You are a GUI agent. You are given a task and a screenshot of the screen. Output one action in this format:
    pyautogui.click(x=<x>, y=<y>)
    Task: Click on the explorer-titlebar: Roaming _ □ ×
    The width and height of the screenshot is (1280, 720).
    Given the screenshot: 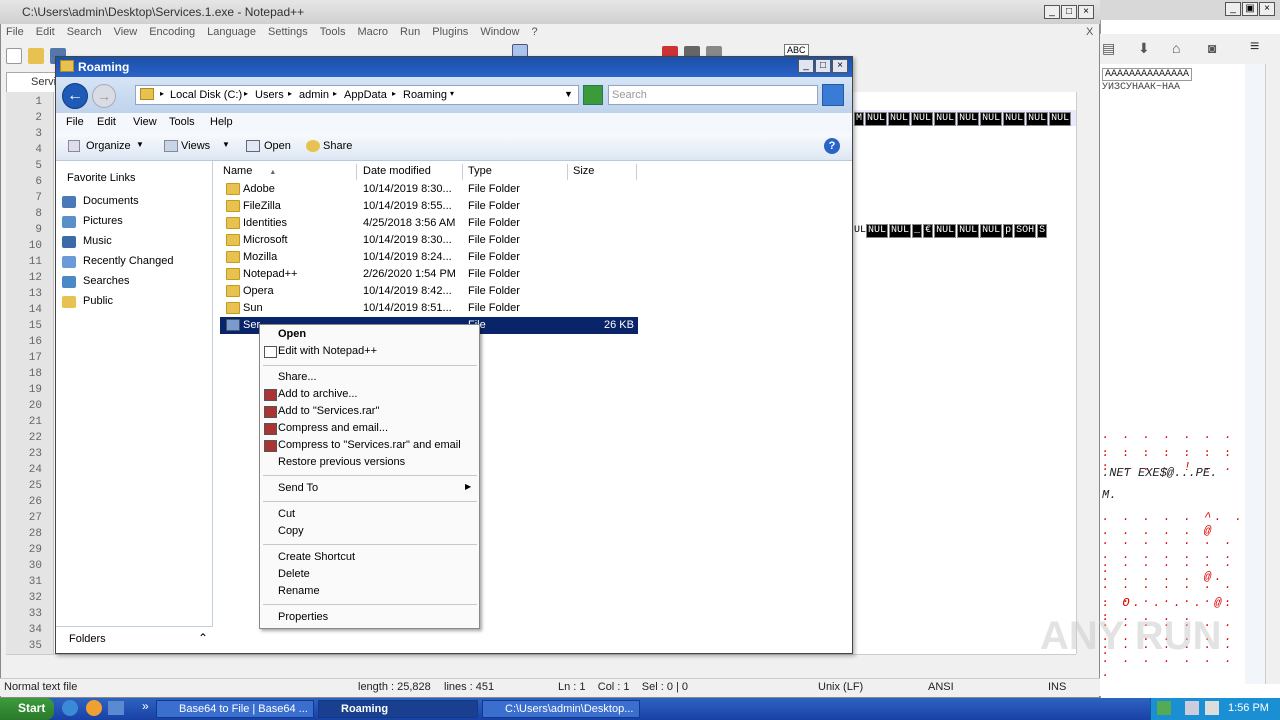 What is the action you would take?
    pyautogui.click(x=454, y=67)
    